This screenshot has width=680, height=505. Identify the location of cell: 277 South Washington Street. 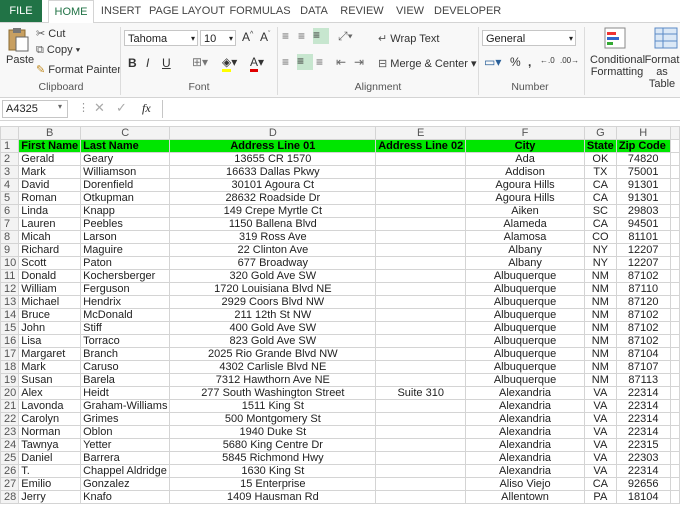
(273, 393).